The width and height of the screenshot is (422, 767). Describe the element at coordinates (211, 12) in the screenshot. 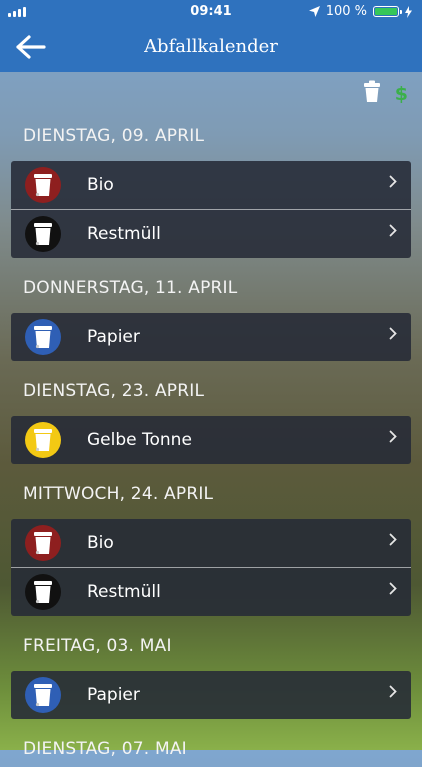

I see `status-bar: 09:41 100 %` at that location.